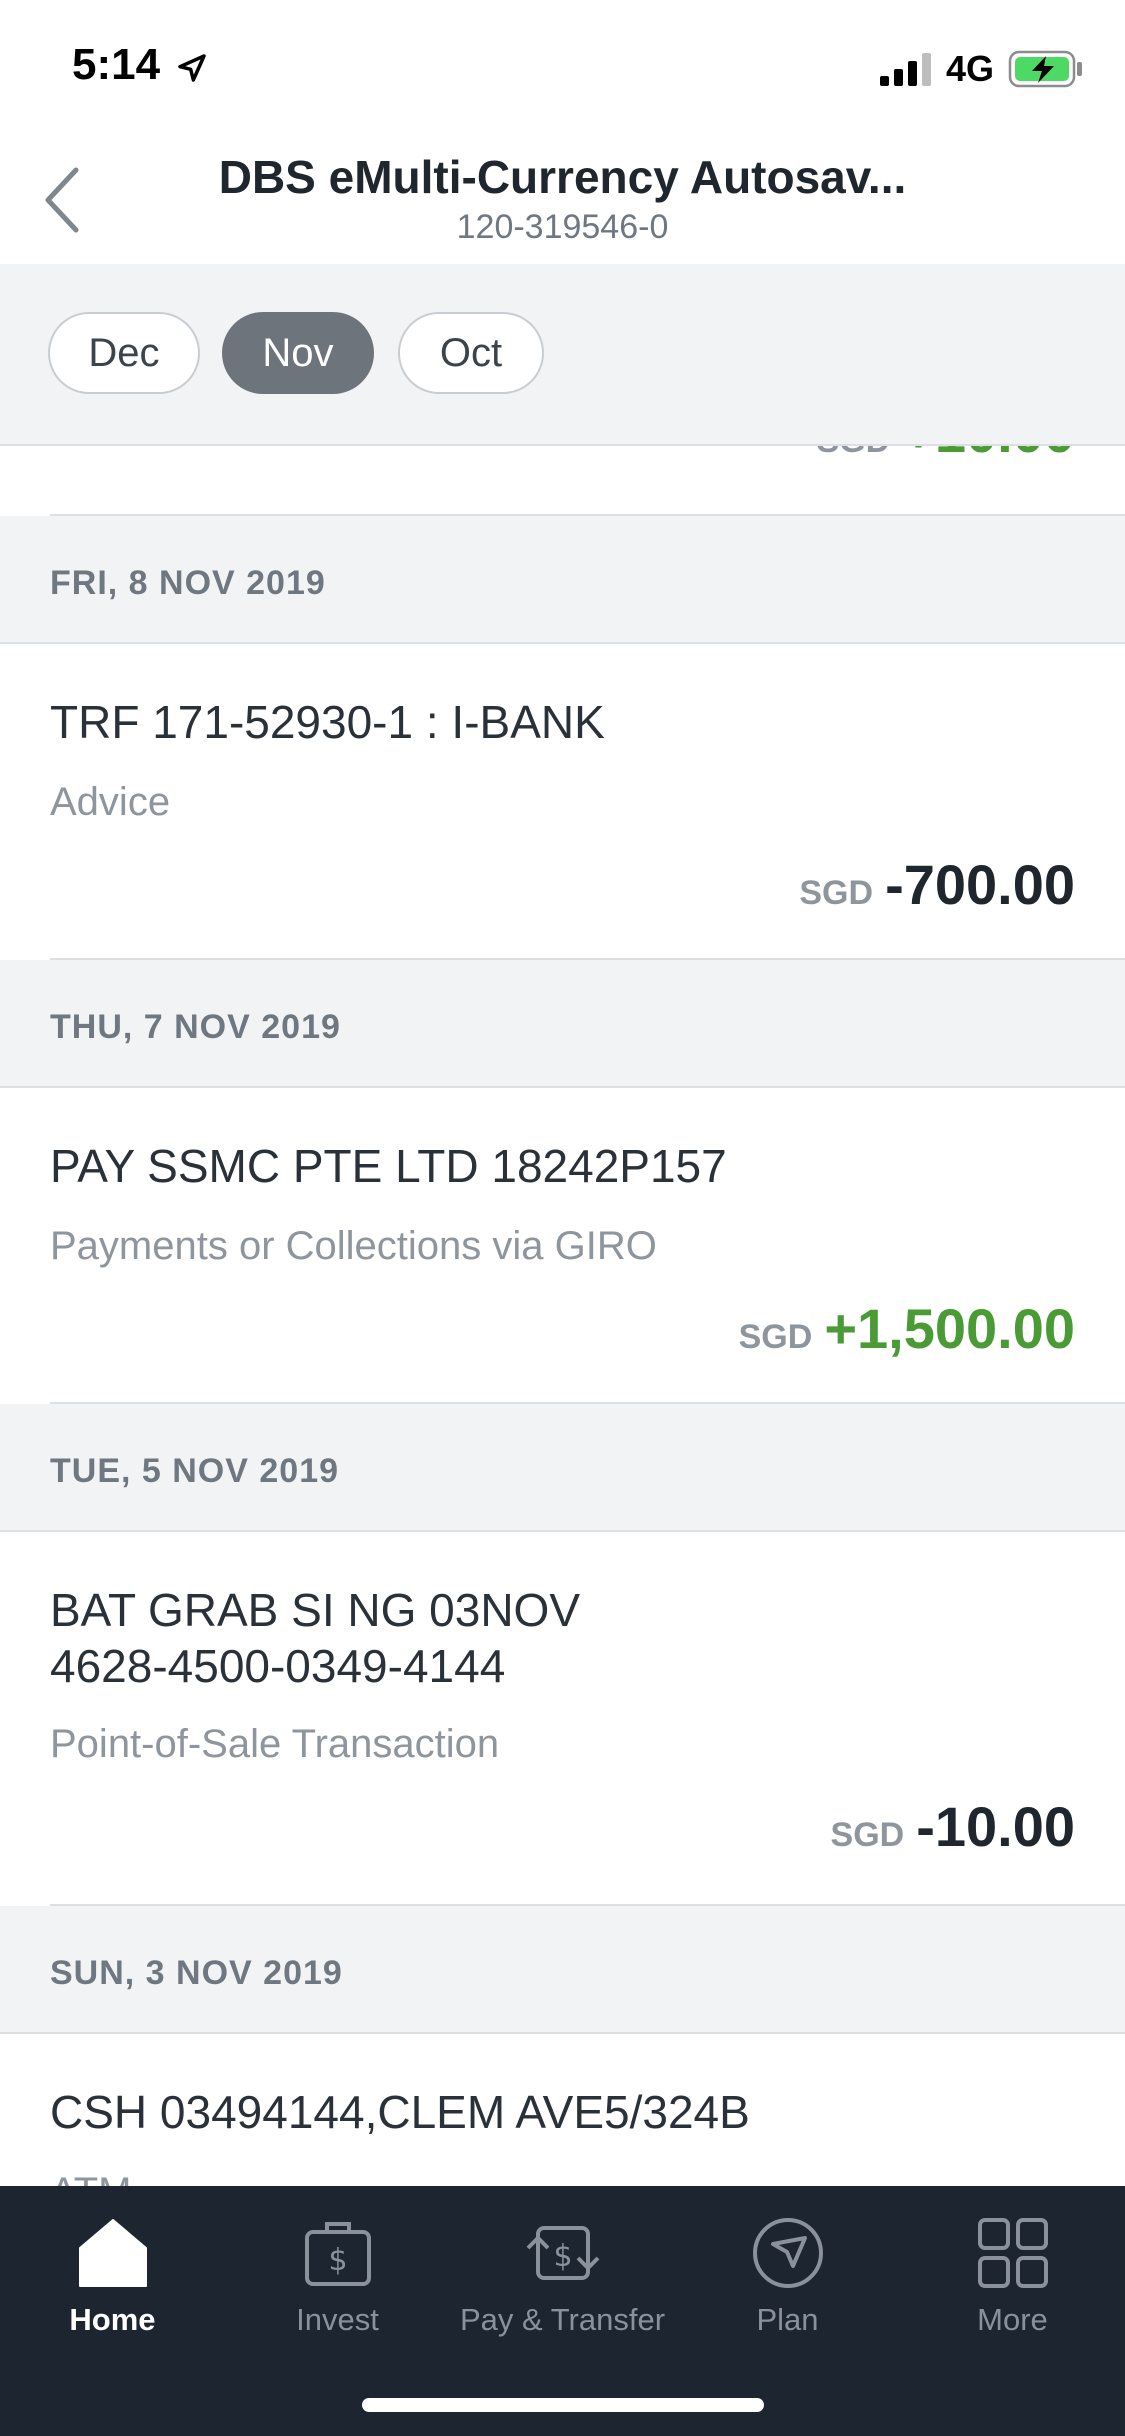 The width and height of the screenshot is (1125, 2436). I want to click on status-bar: 5:14 4G, so click(562, 66).